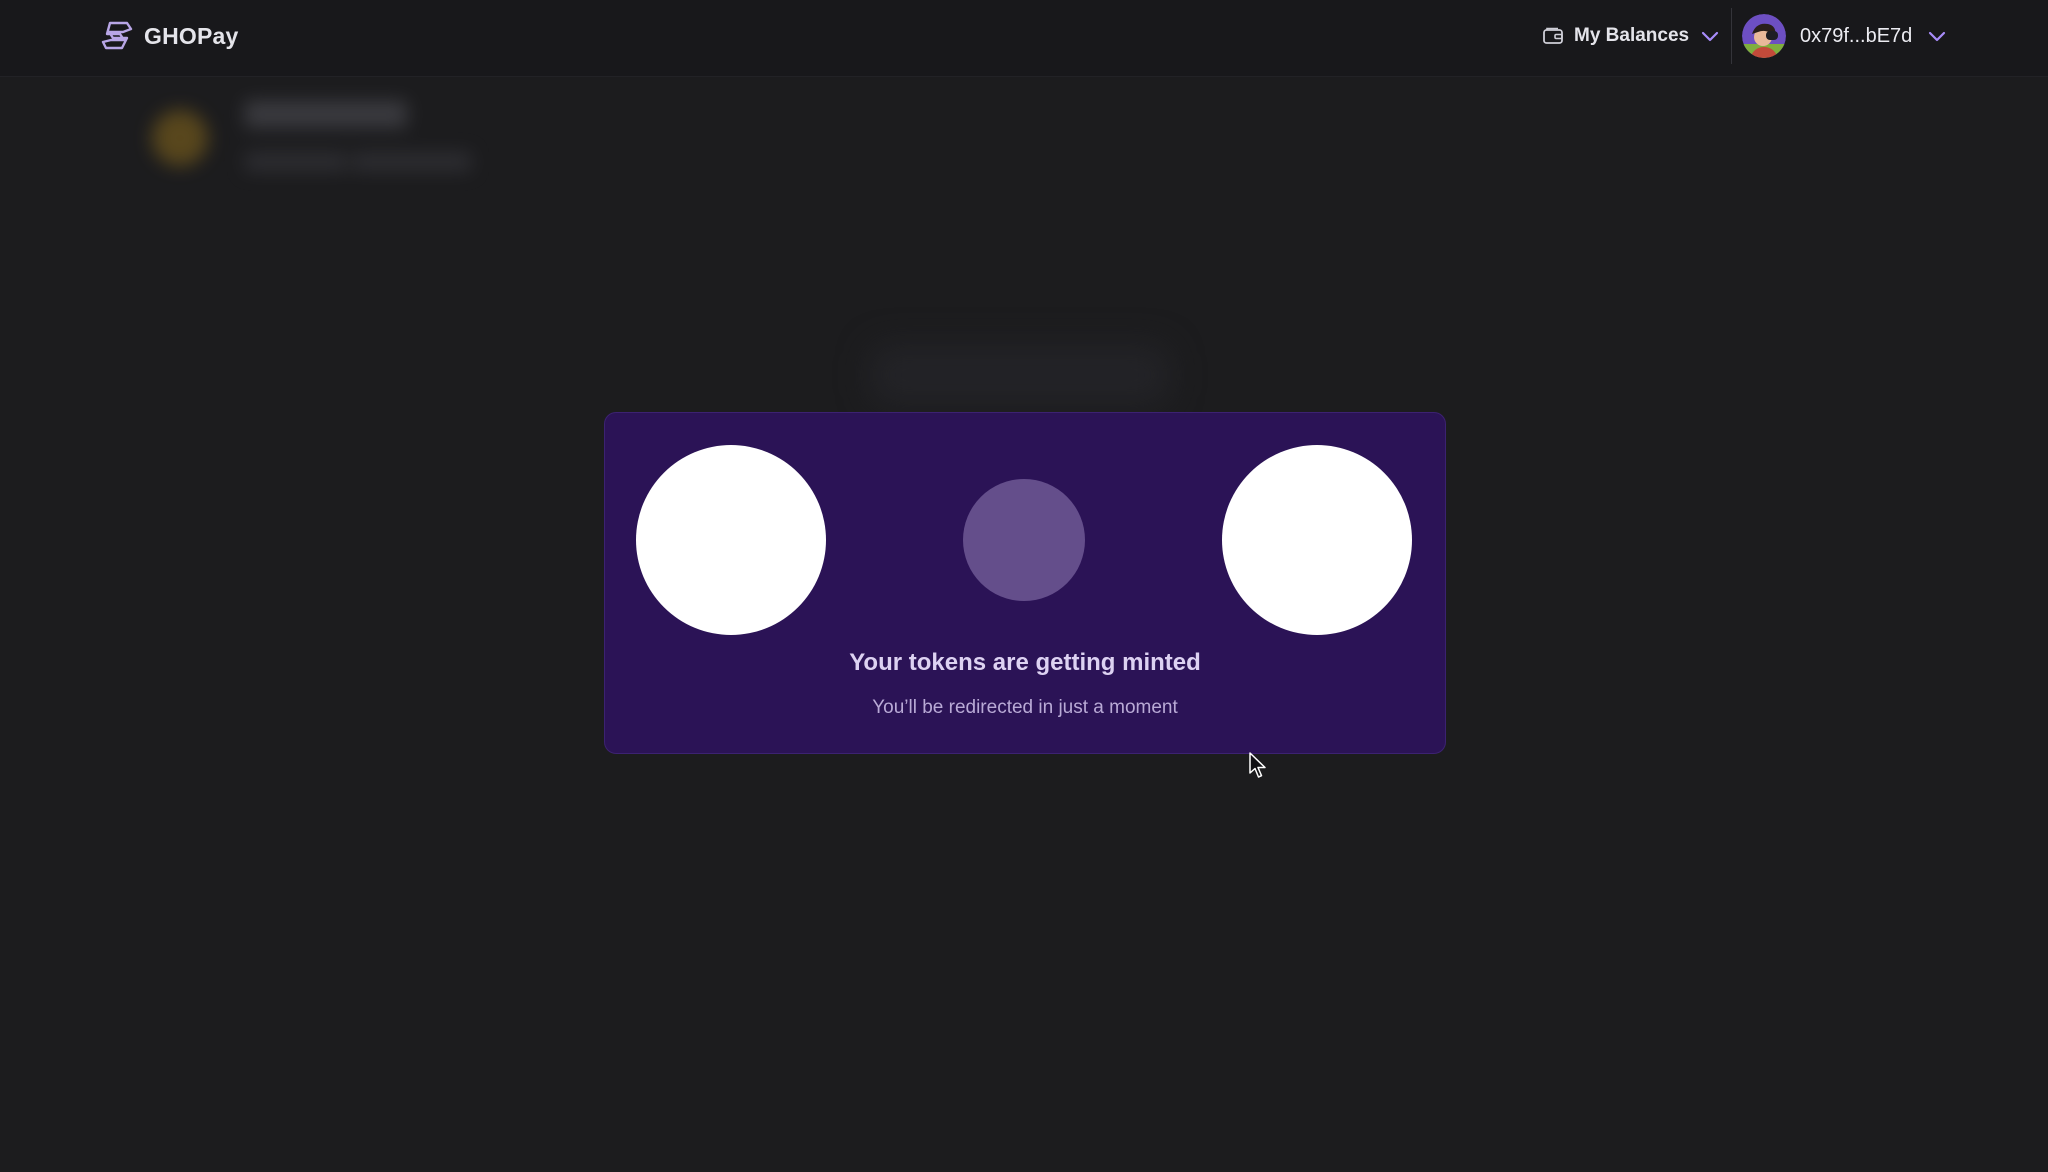 The image size is (2048, 1172). I want to click on blurred-title: ▆▆▆▆▆▆▆, so click(326, 110).